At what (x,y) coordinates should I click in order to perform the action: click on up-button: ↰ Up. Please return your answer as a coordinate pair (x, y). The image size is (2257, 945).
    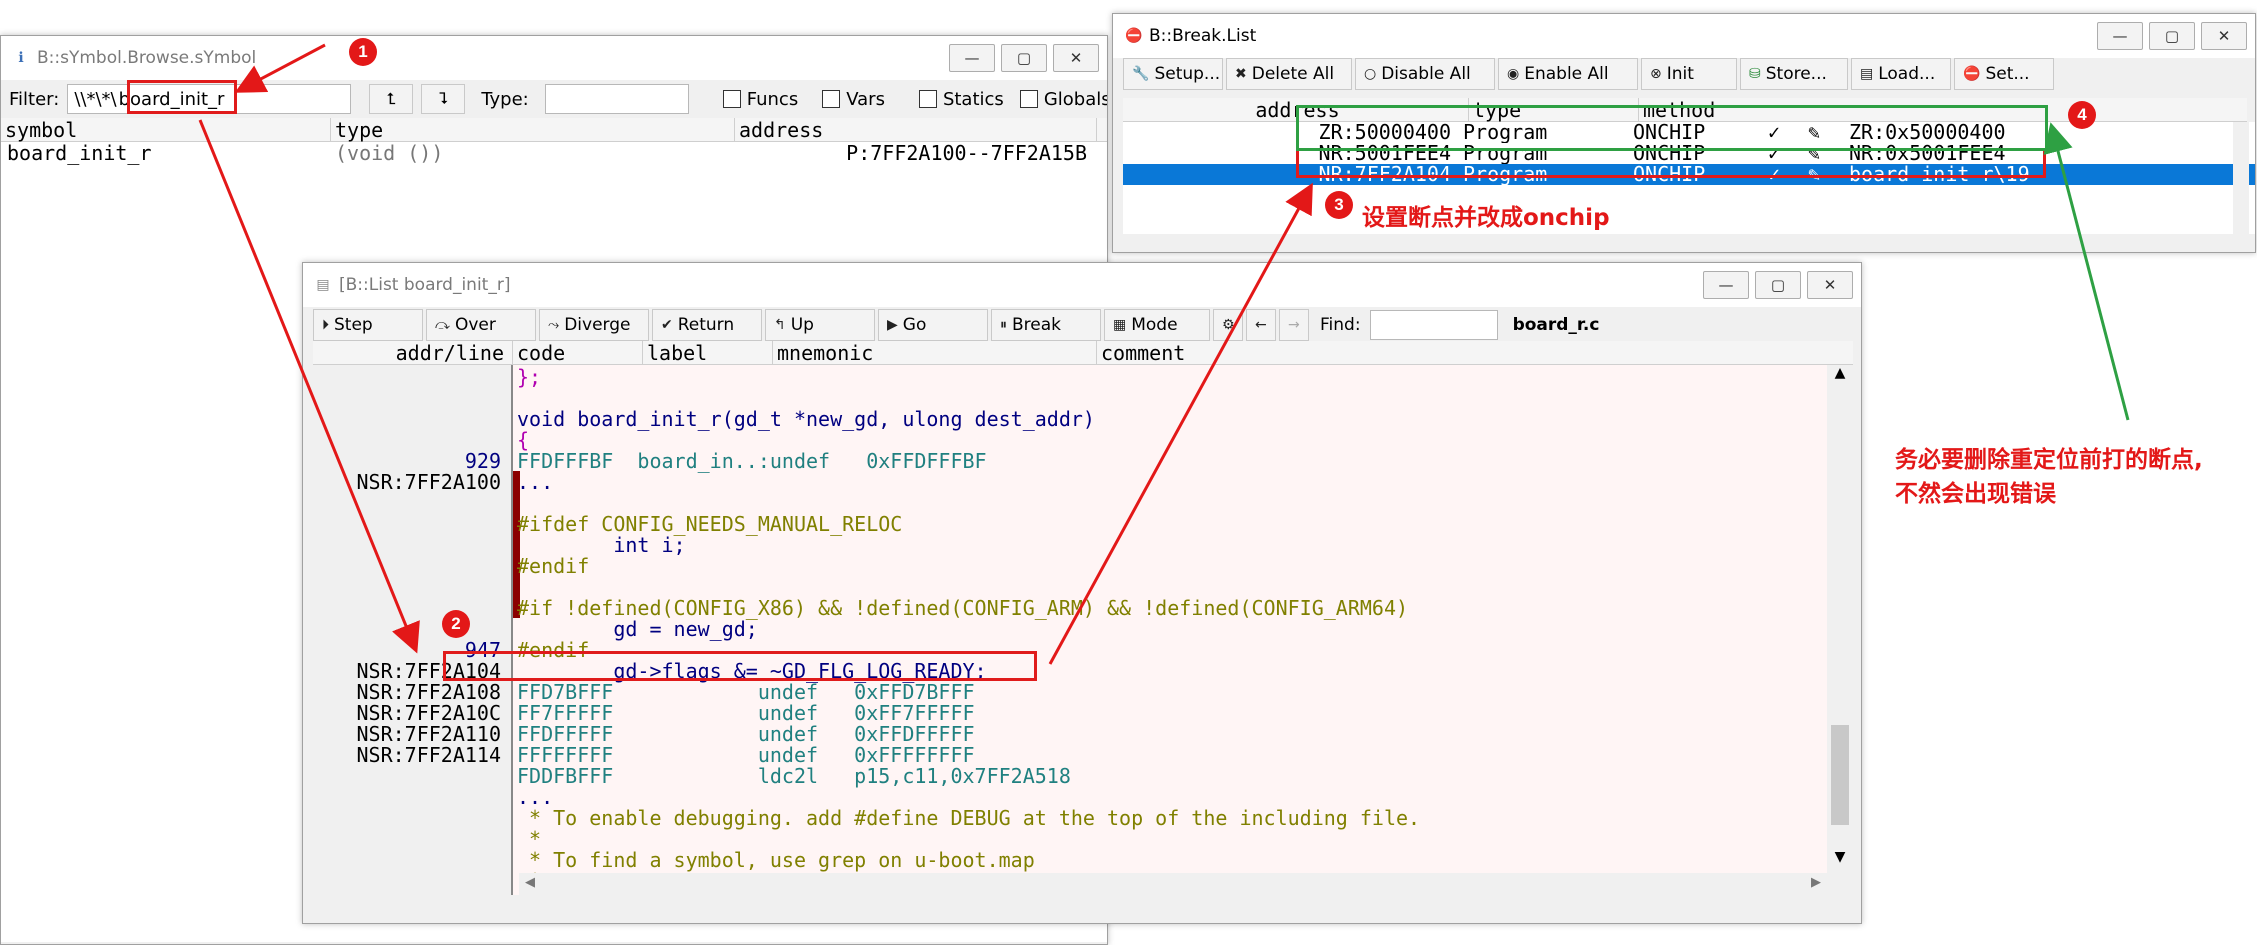
    Looking at the image, I should click on (820, 325).